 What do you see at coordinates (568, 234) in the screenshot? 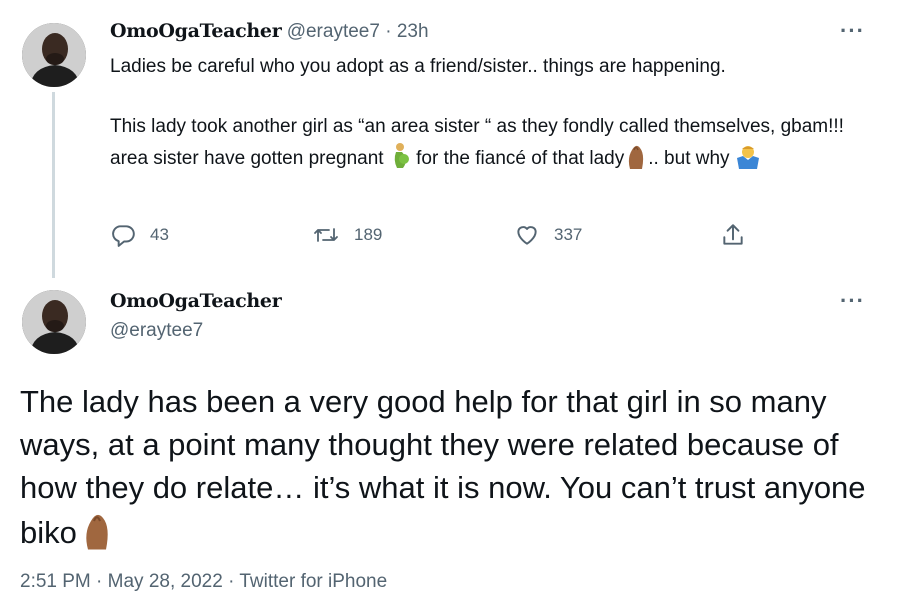
I see `like-count: 337` at bounding box center [568, 234].